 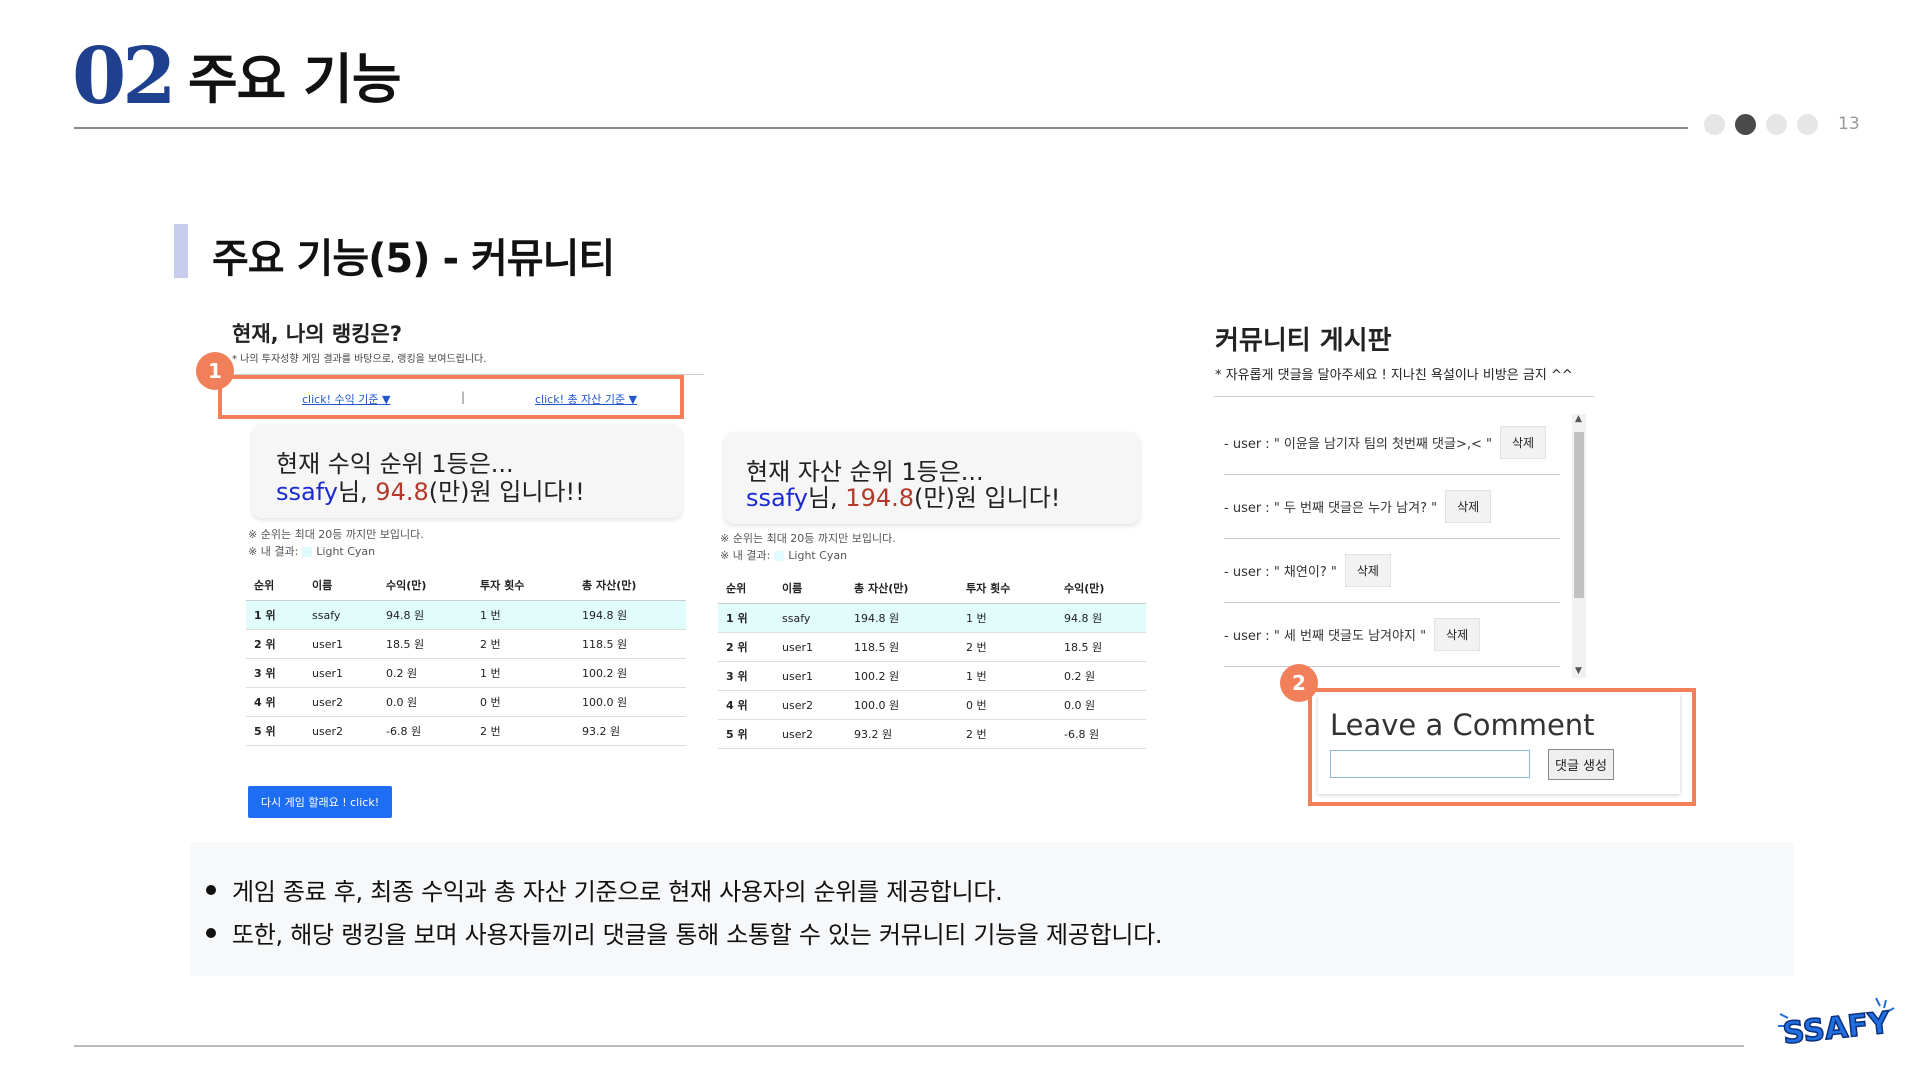 I want to click on comment-text: - user : " 세 번째 댓글도 남겨야지 ", so click(x=1325, y=636).